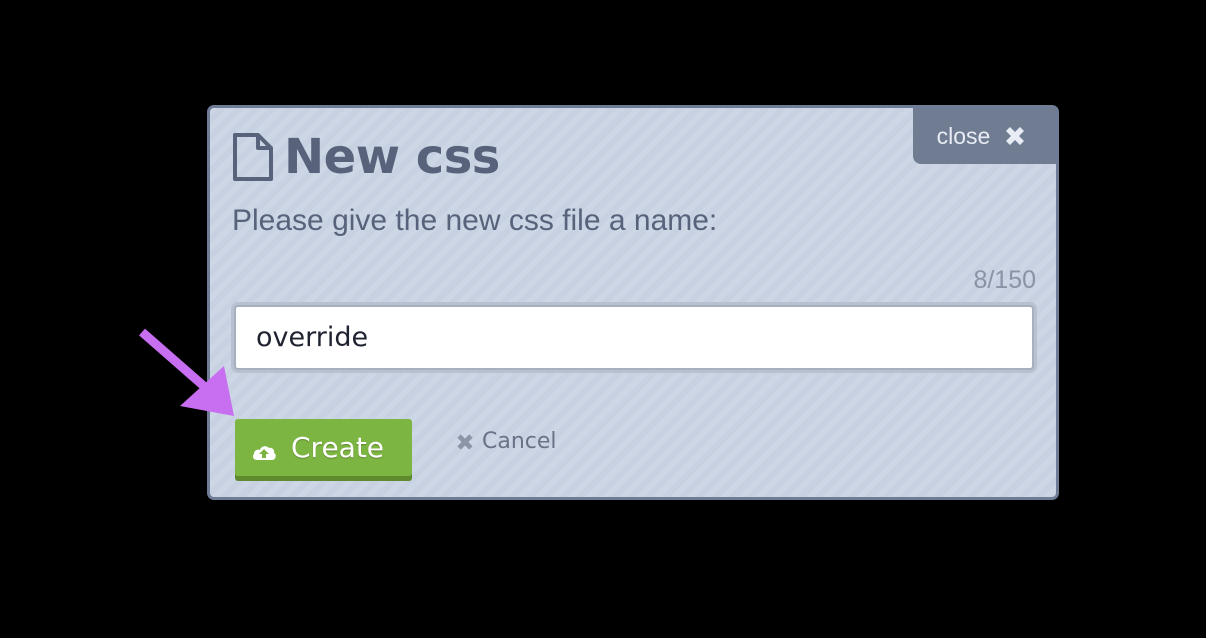  What do you see at coordinates (264, 448) in the screenshot?
I see `cloud-upload-icon` at bounding box center [264, 448].